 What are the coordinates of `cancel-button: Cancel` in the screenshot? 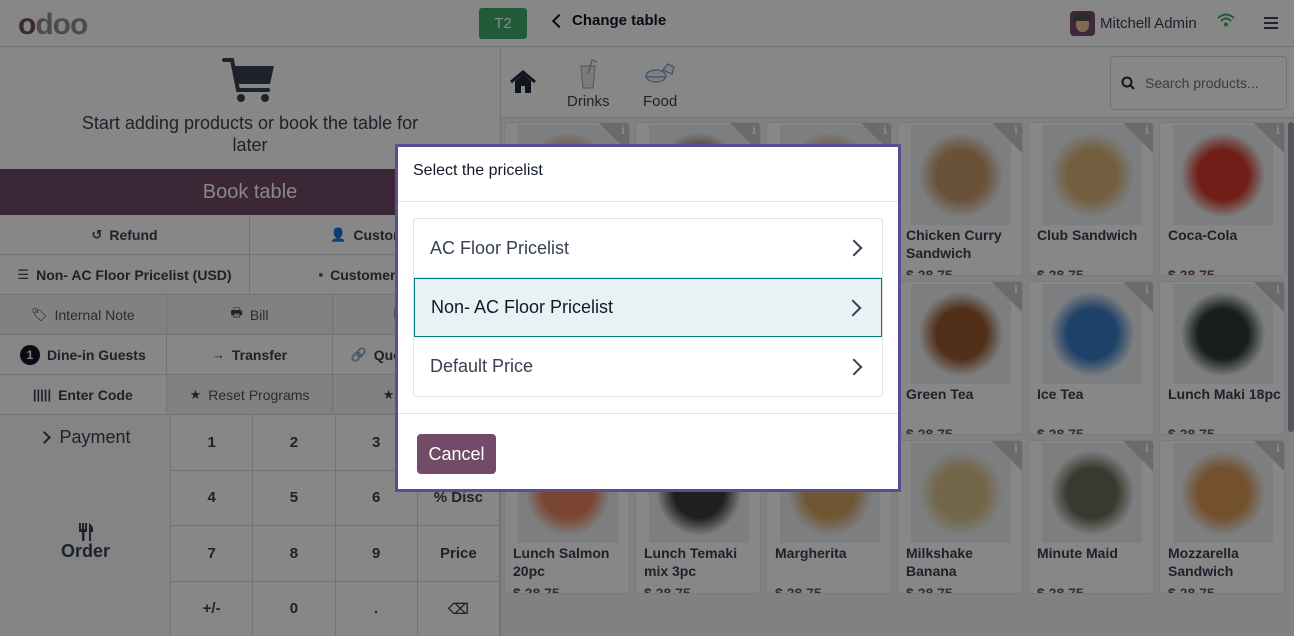 It's located at (456, 454).